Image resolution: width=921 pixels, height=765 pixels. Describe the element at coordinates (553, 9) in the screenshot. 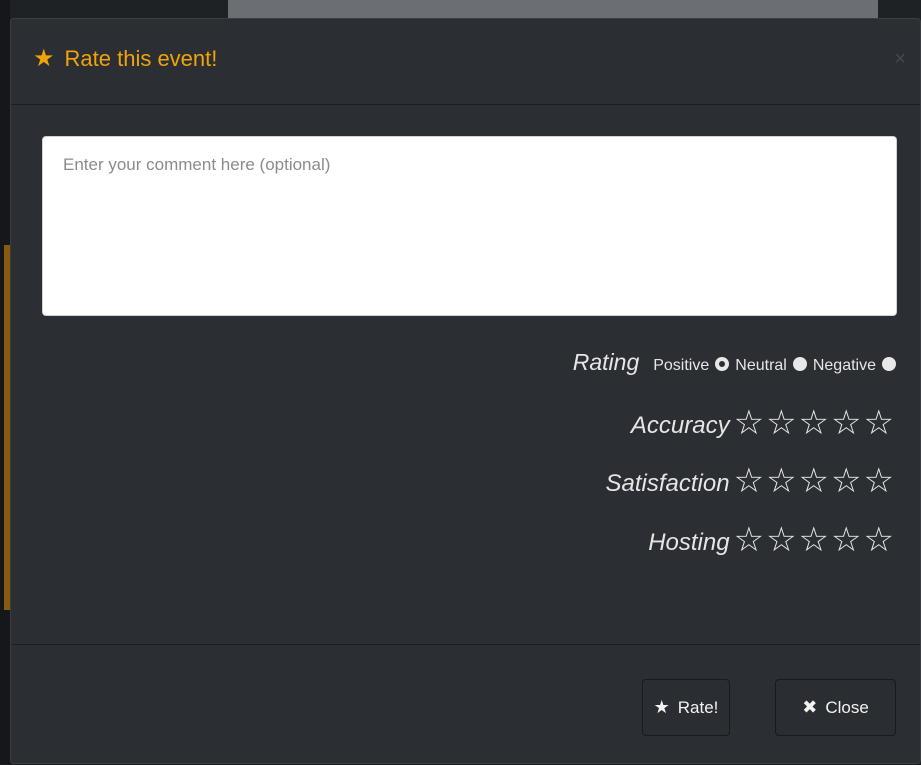

I see `background-header-strip` at that location.